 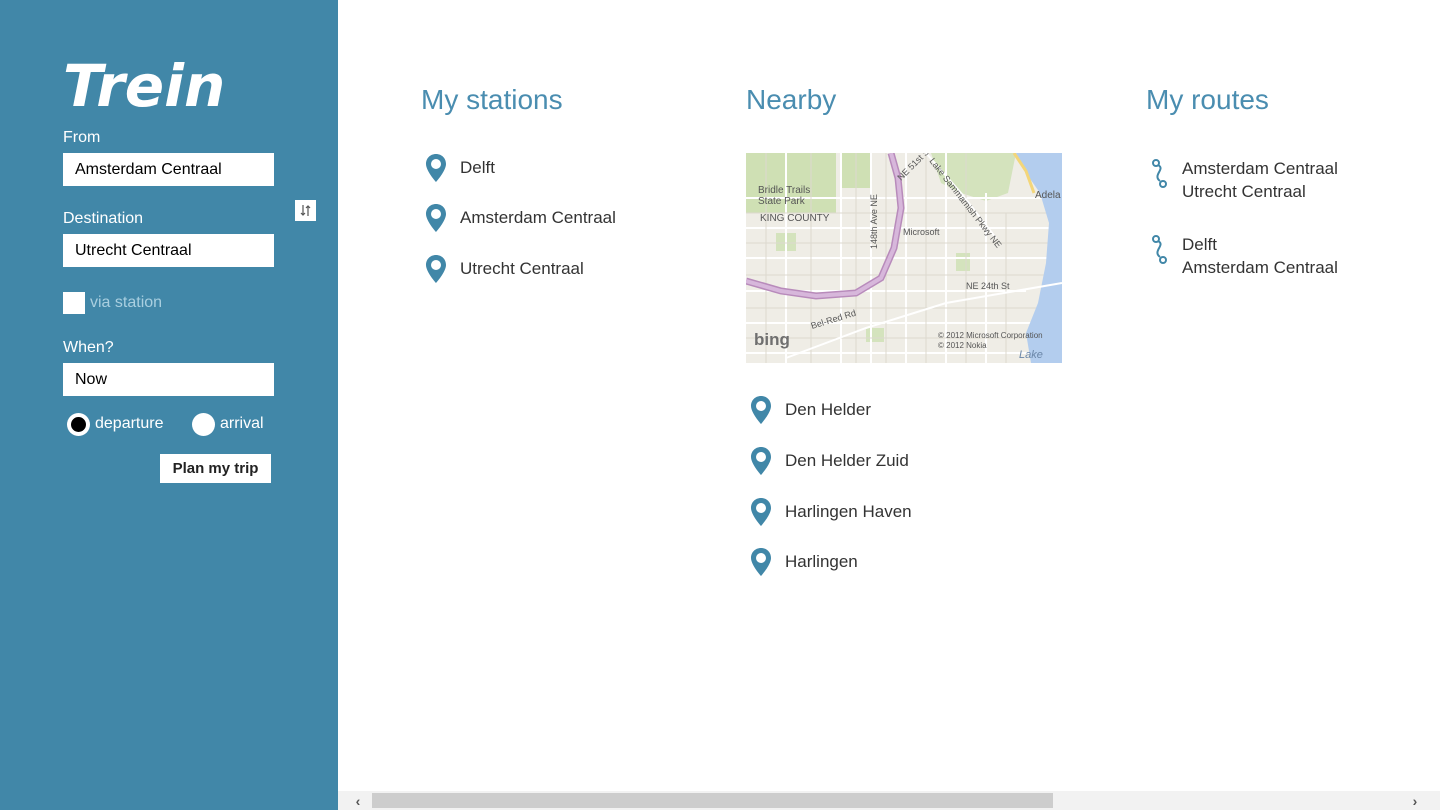 What do you see at coordinates (791, 99) in the screenshot?
I see `nearby-title: Nearby` at bounding box center [791, 99].